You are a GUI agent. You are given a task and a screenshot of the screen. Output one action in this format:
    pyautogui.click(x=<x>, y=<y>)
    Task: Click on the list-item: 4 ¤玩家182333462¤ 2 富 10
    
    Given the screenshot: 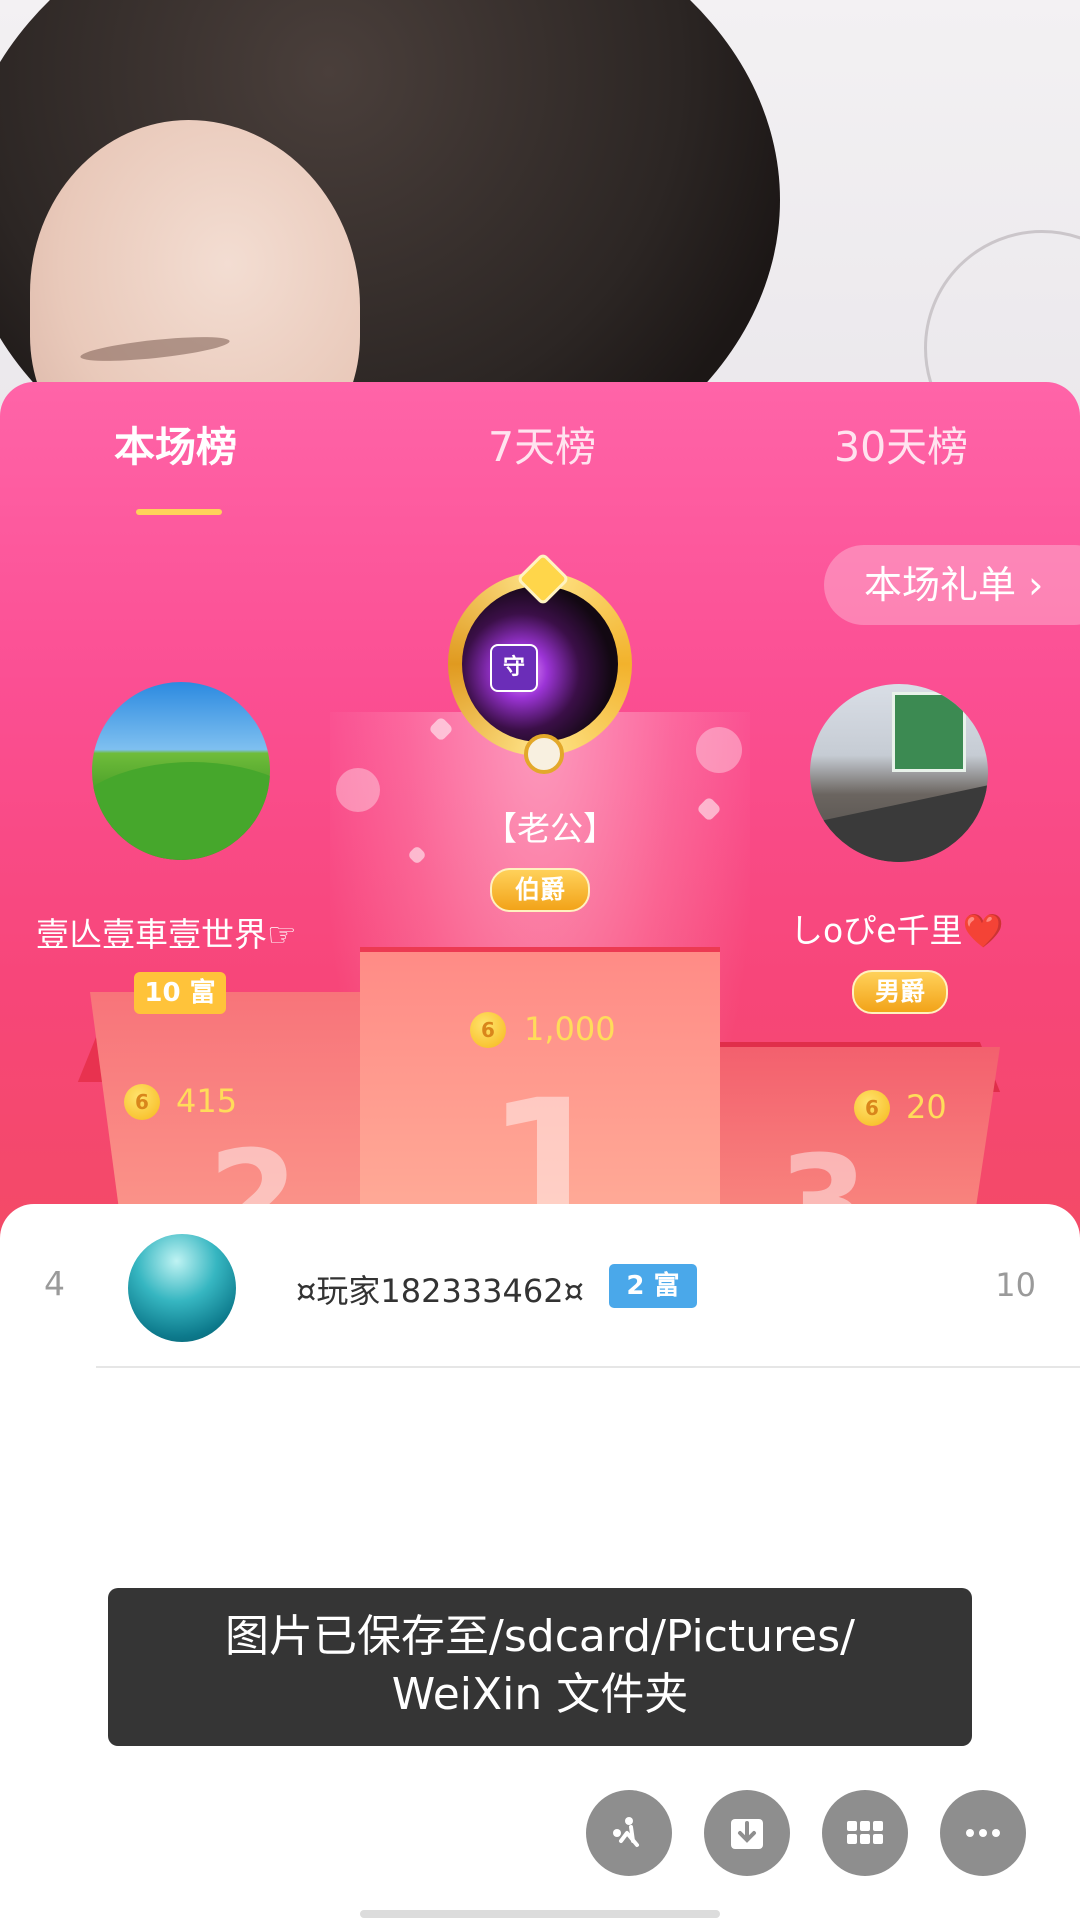 What is the action you would take?
    pyautogui.click(x=540, y=1286)
    